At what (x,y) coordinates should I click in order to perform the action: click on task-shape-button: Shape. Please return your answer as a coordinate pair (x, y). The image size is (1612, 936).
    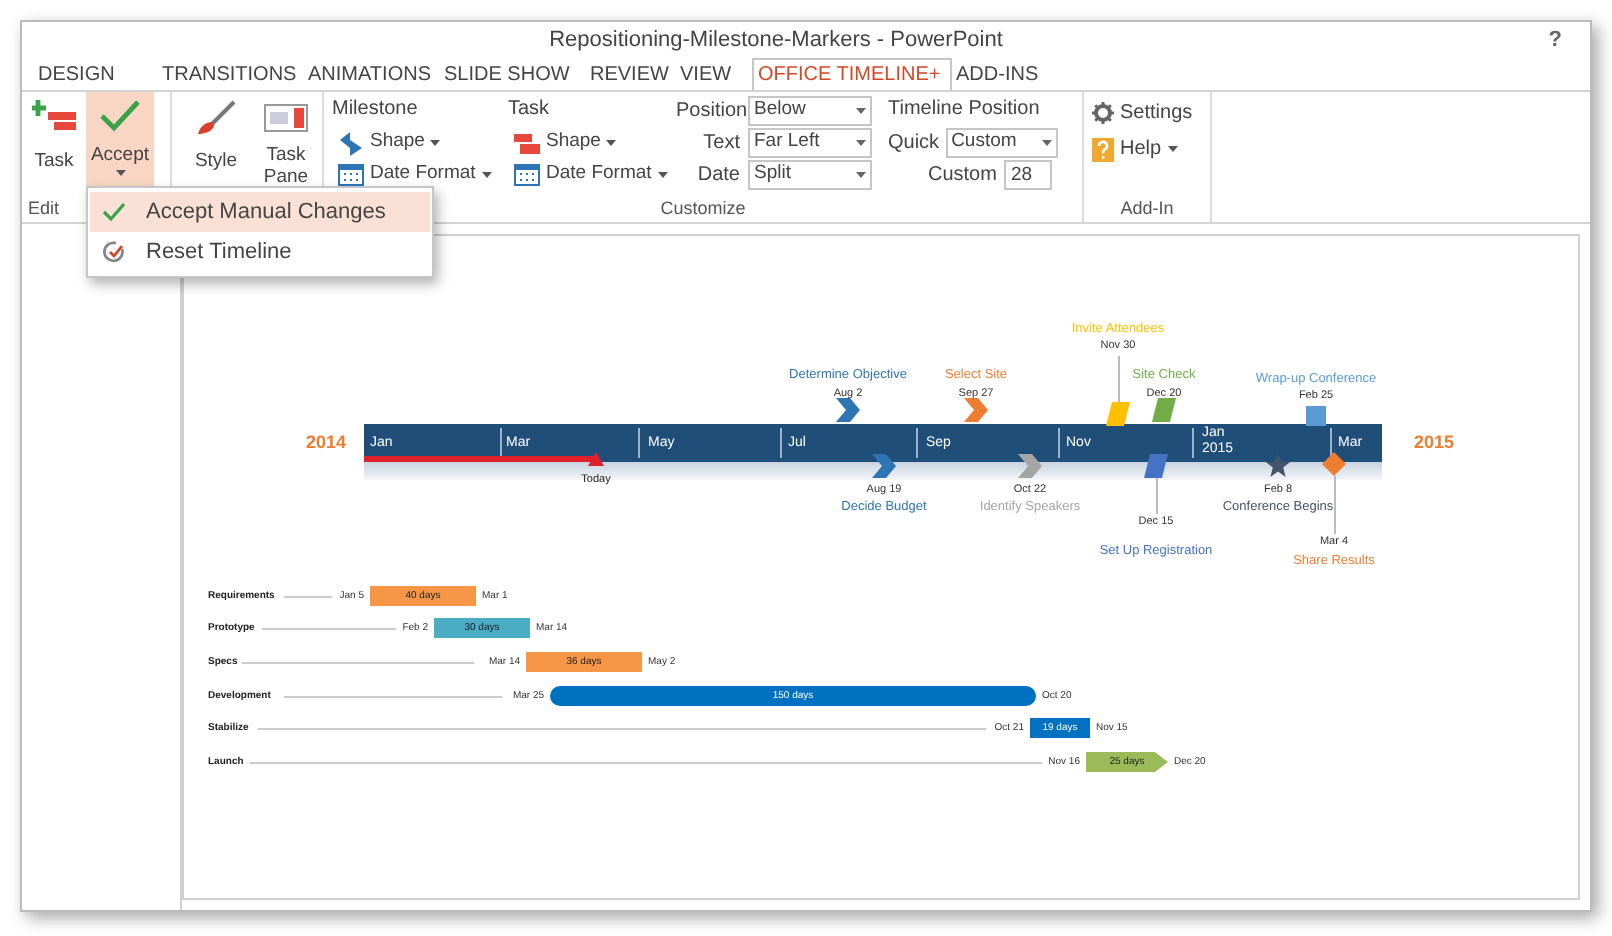
    Looking at the image, I should click on (590, 142).